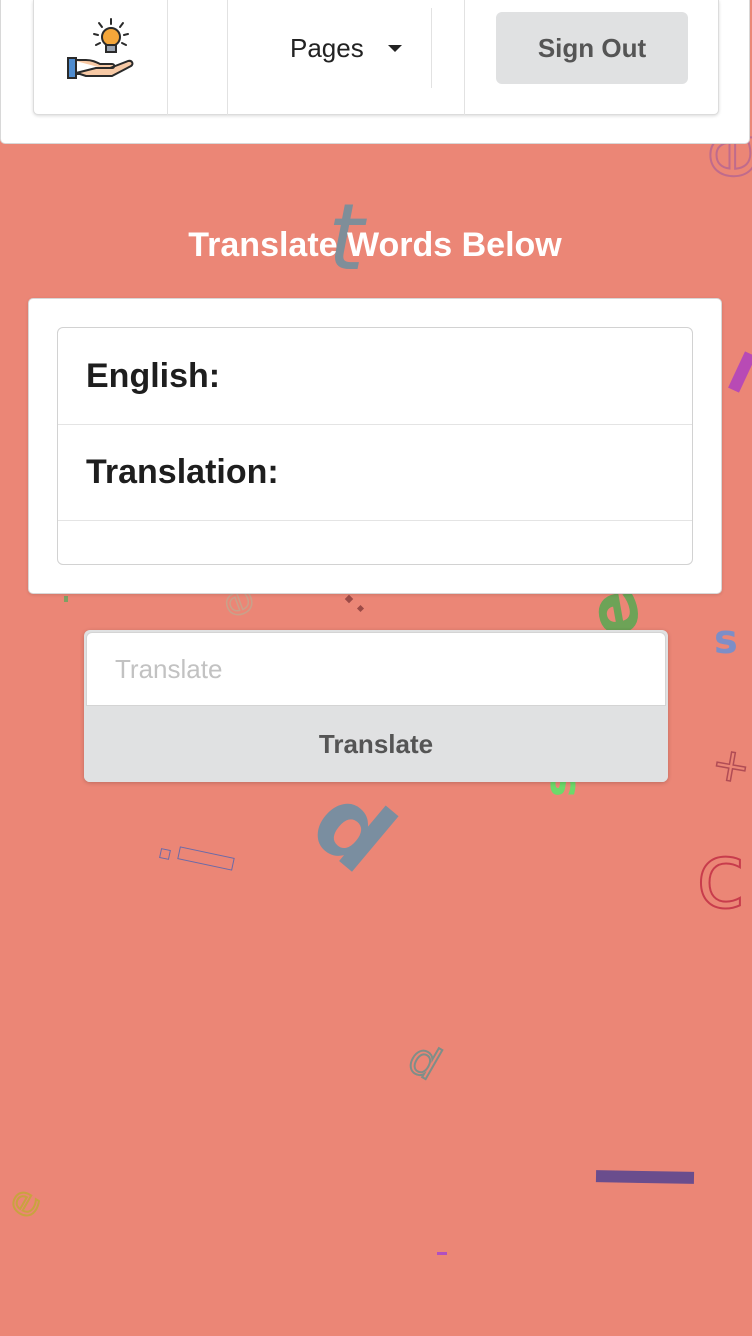 The height and width of the screenshot is (1336, 752). Describe the element at coordinates (165, 854) in the screenshot. I see `deco-square-outline` at that location.